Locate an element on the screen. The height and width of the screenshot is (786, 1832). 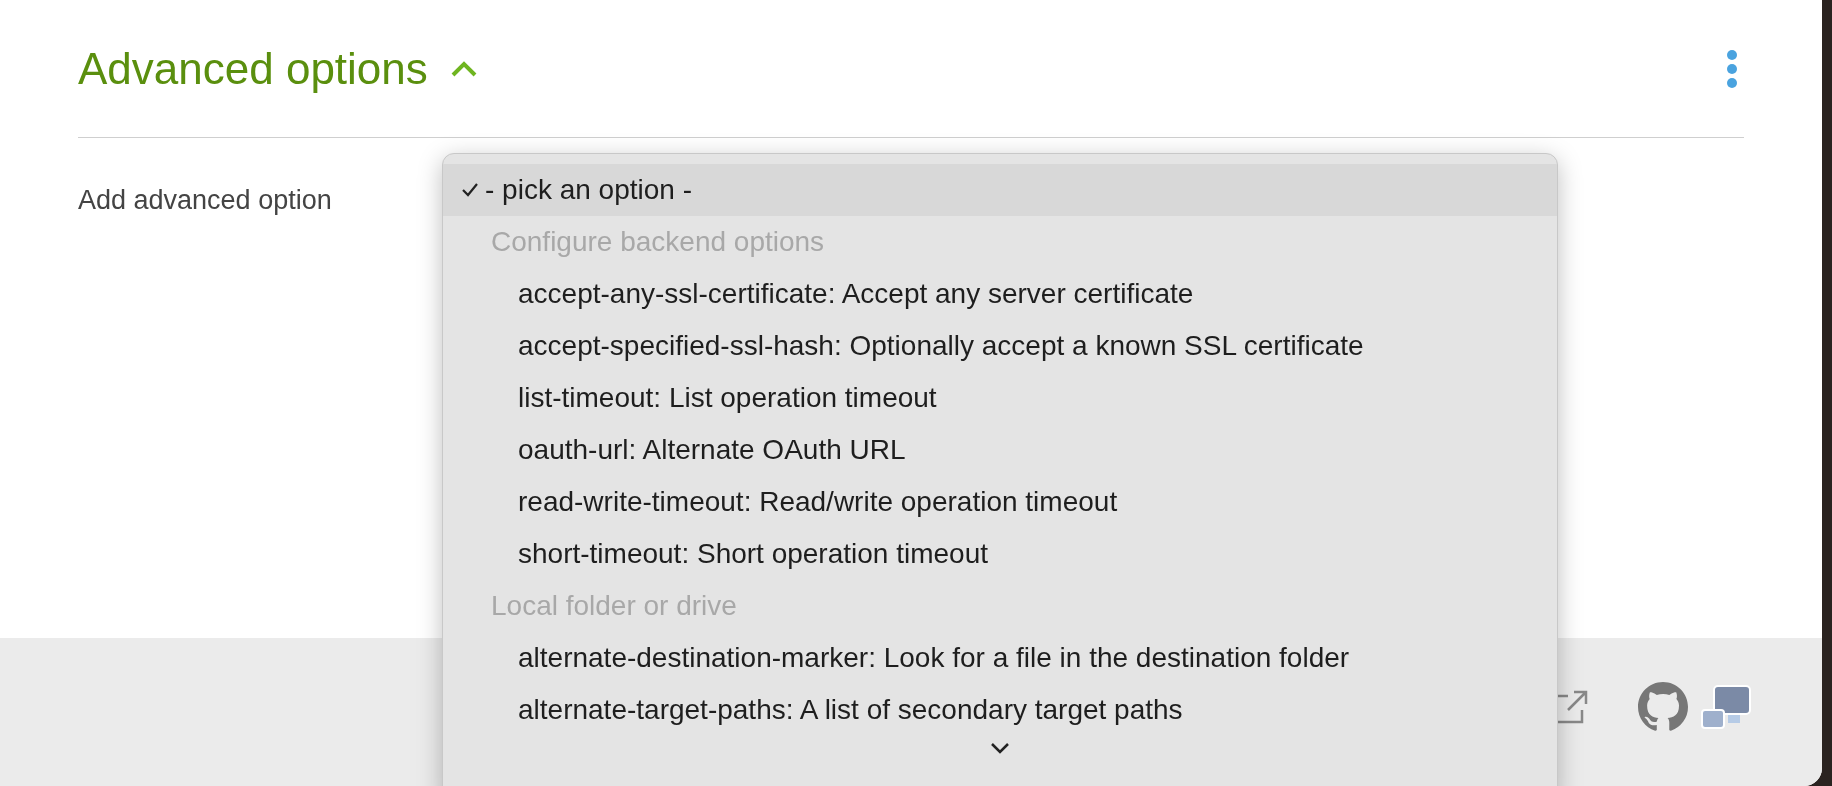
menu-option: read-write-timeout: Read/write operation timeout is located at coordinates (1000, 502).